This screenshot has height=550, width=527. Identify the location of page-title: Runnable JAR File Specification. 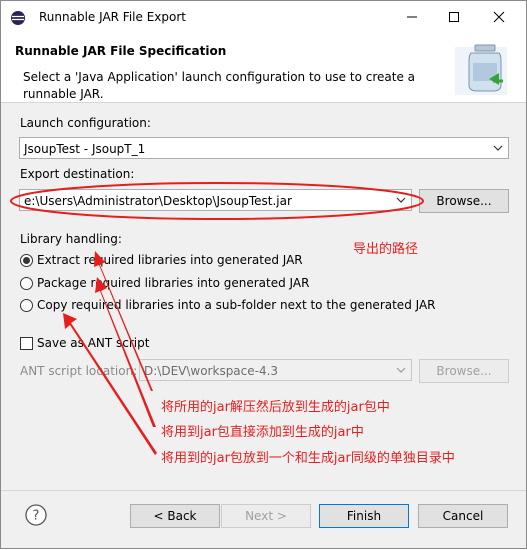
(121, 51).